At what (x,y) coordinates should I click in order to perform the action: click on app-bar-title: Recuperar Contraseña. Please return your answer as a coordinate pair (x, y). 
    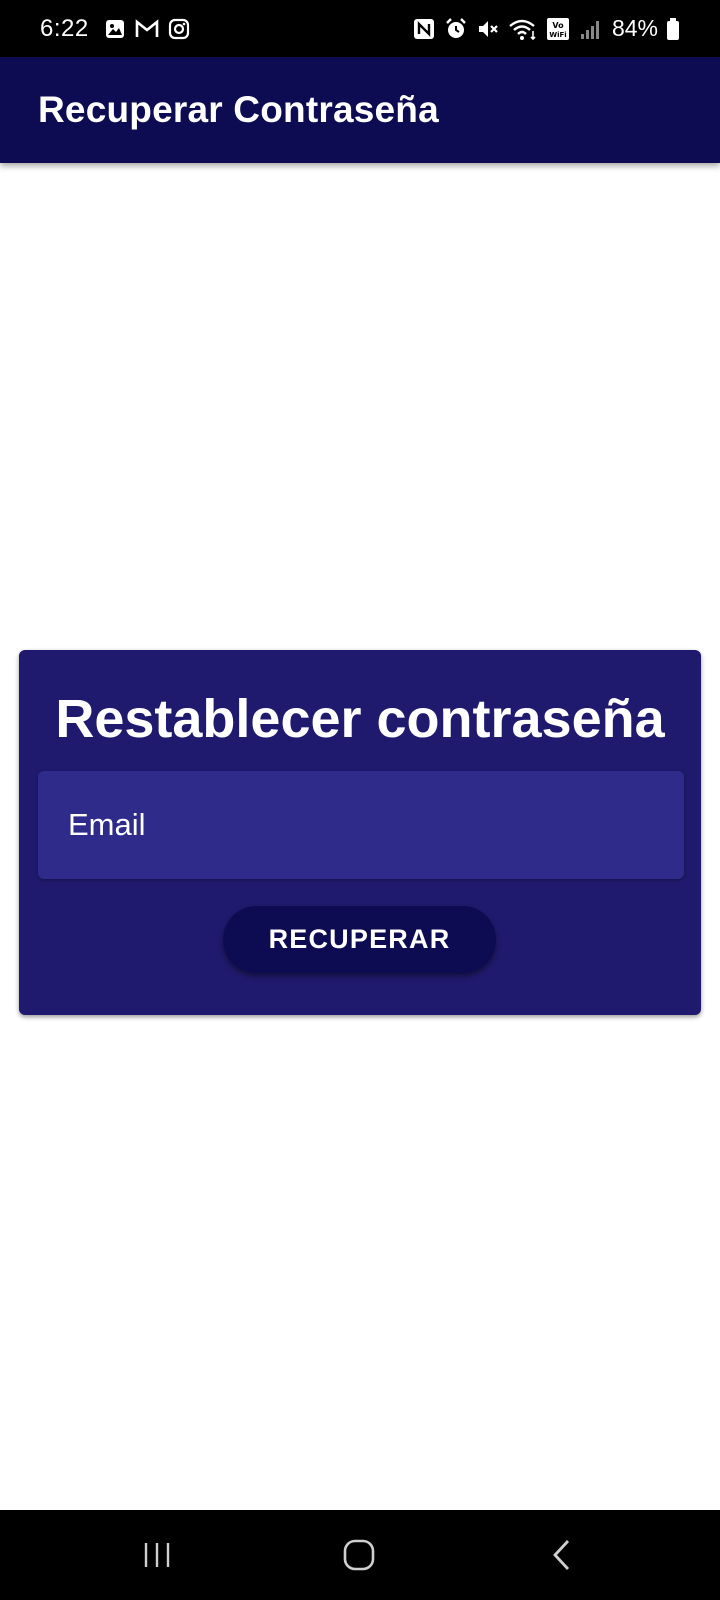
    Looking at the image, I should click on (238, 109).